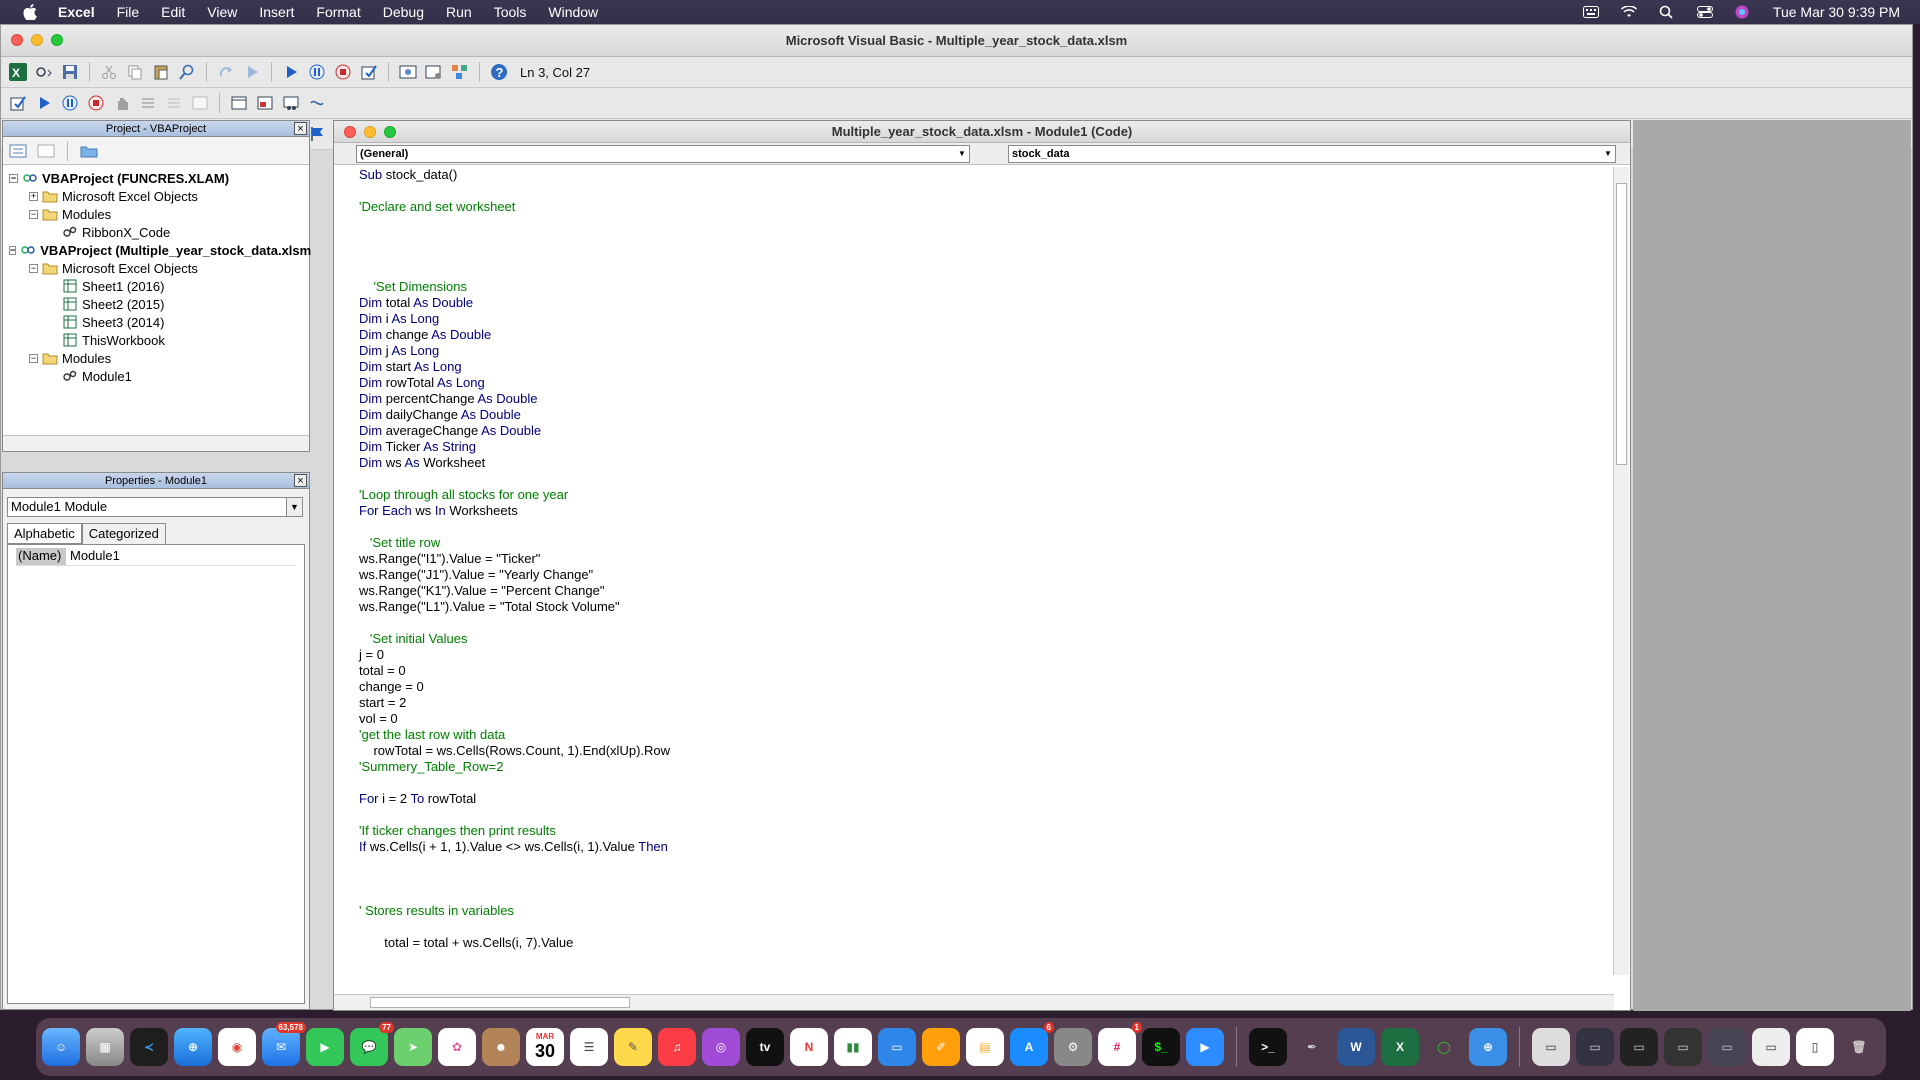  I want to click on watch-window-icon, so click(291, 103).